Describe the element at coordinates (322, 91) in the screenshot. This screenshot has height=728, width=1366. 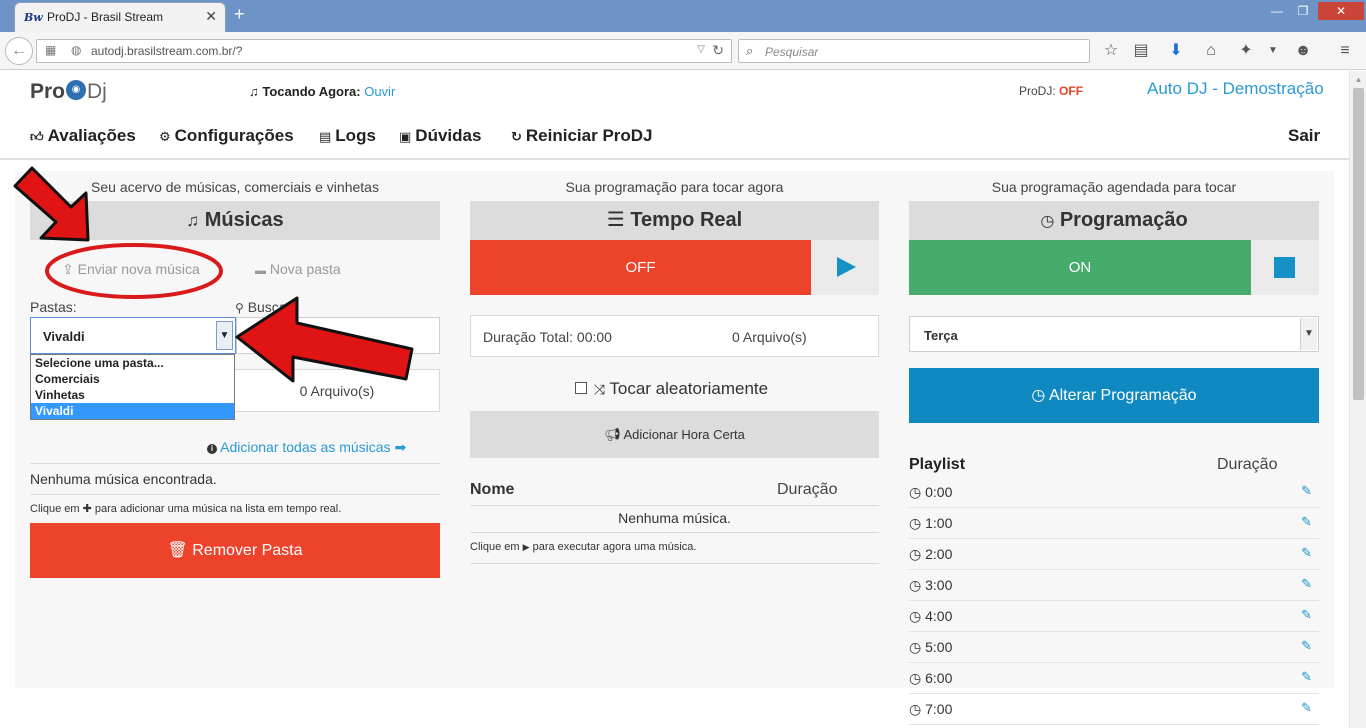
I see `now-playing: ♫ Tocando Agora: Ouvir` at that location.